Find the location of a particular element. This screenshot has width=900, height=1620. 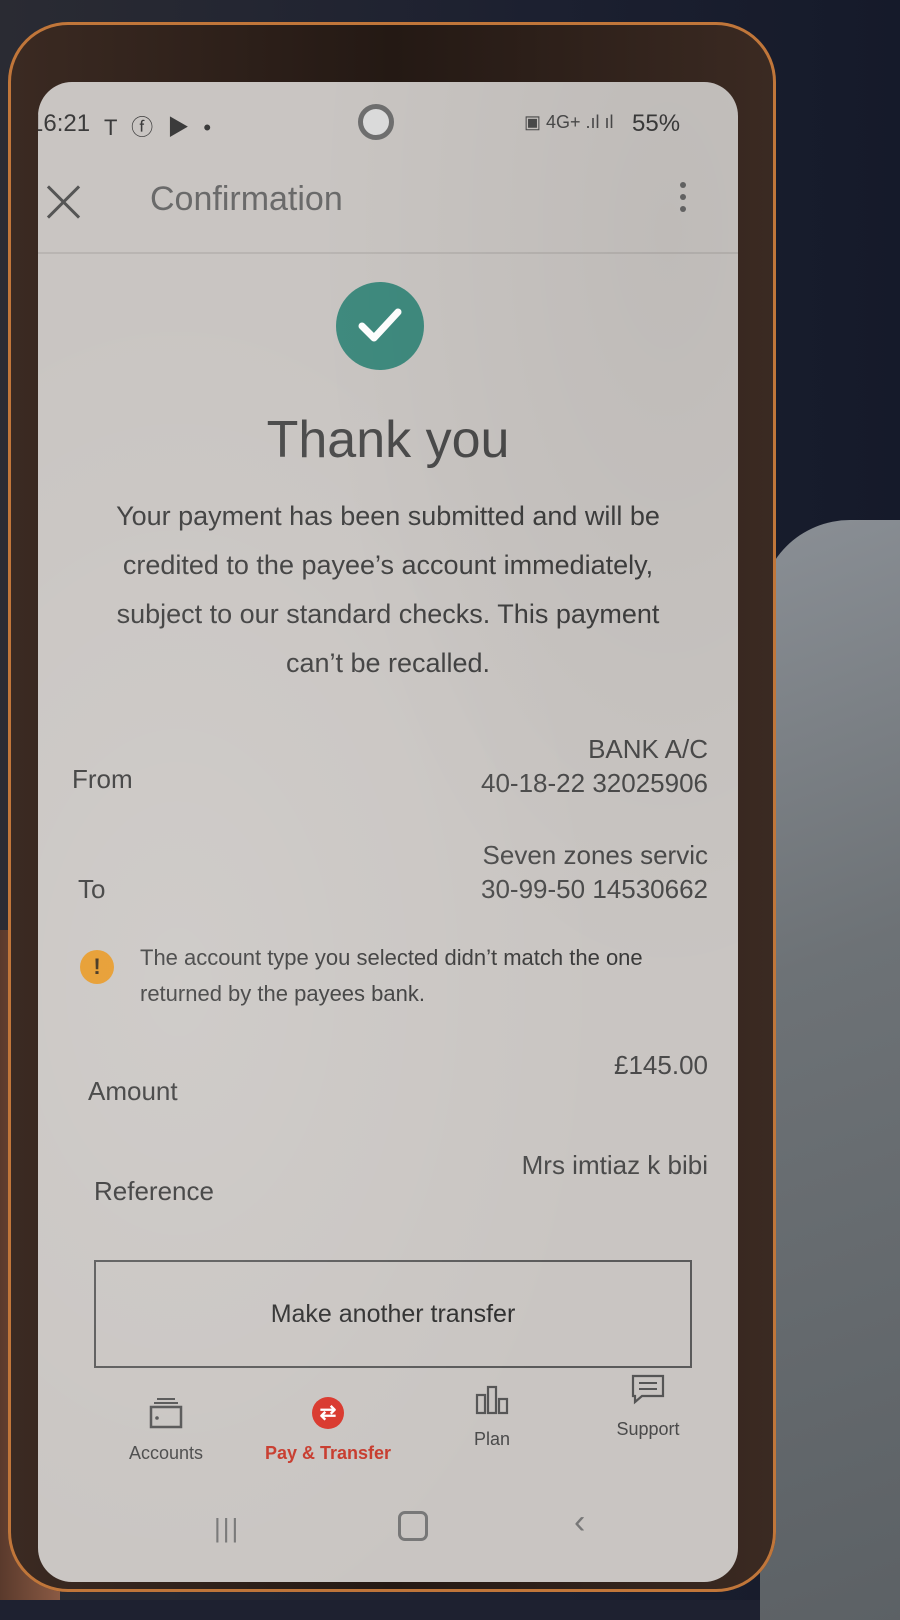

back-icon: ‹ is located at coordinates (579, 1522).